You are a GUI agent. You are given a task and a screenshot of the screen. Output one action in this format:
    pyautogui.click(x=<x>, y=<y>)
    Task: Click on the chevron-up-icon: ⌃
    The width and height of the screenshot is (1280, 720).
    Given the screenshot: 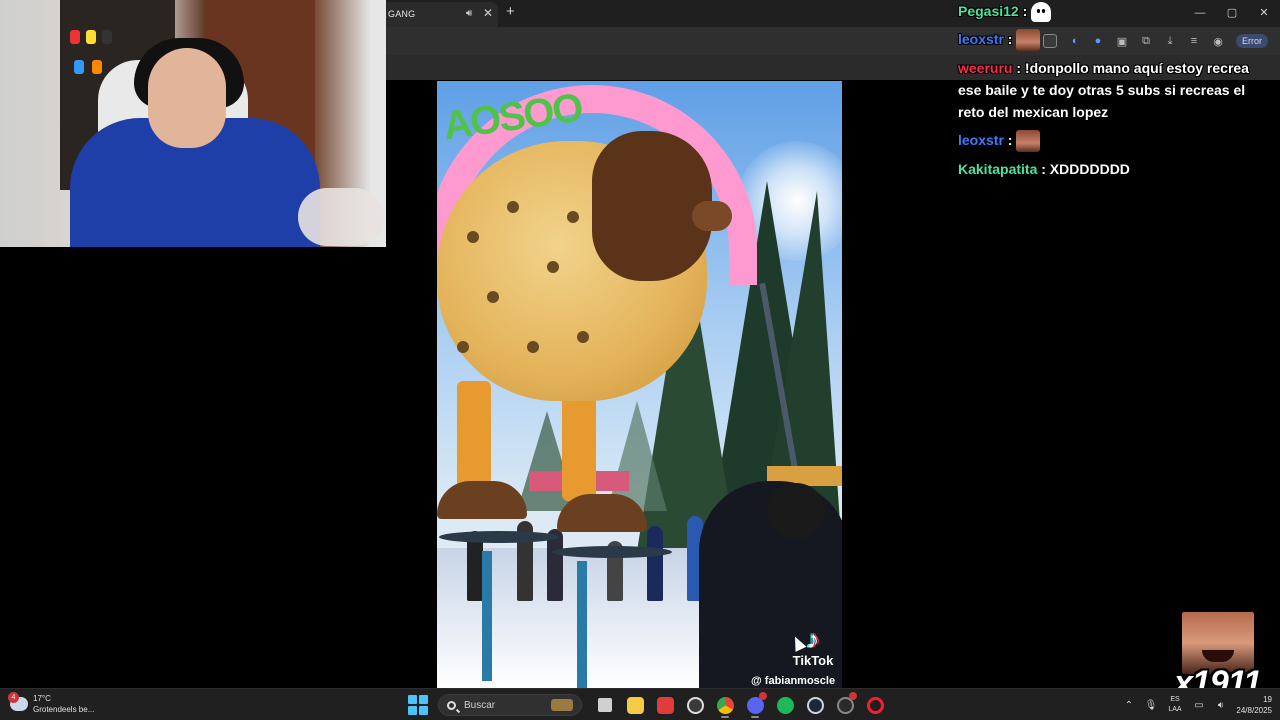 What is the action you would take?
    pyautogui.click(x=1129, y=705)
    